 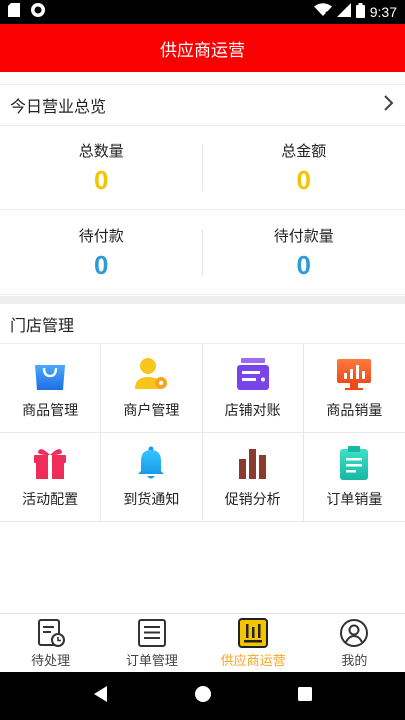 I want to click on grid-item-order-sales: 订单销量, so click(x=354, y=477).